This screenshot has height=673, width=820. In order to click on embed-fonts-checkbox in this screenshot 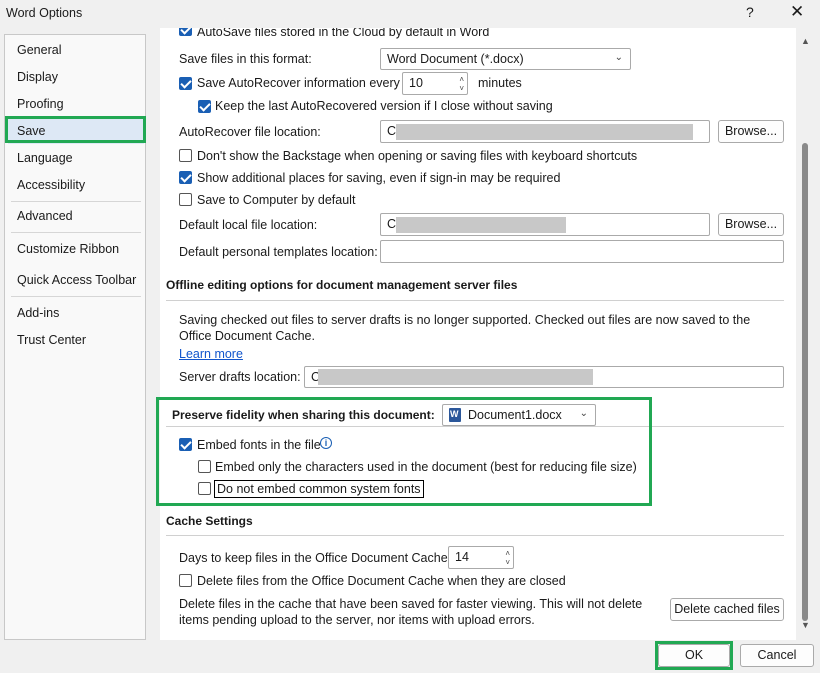, I will do `click(185, 444)`.